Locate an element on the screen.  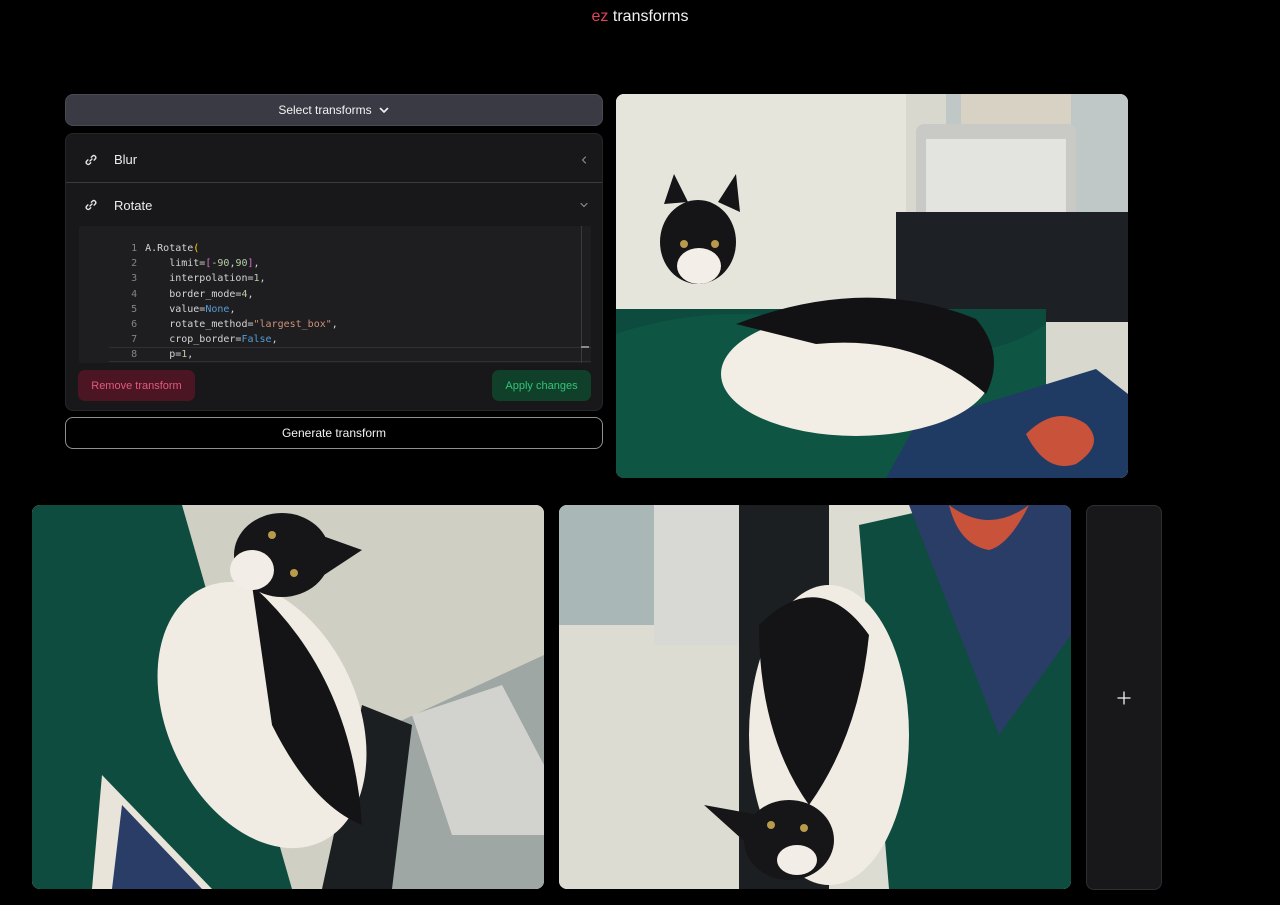
editor-scrollbar is located at coordinates (585, 294).